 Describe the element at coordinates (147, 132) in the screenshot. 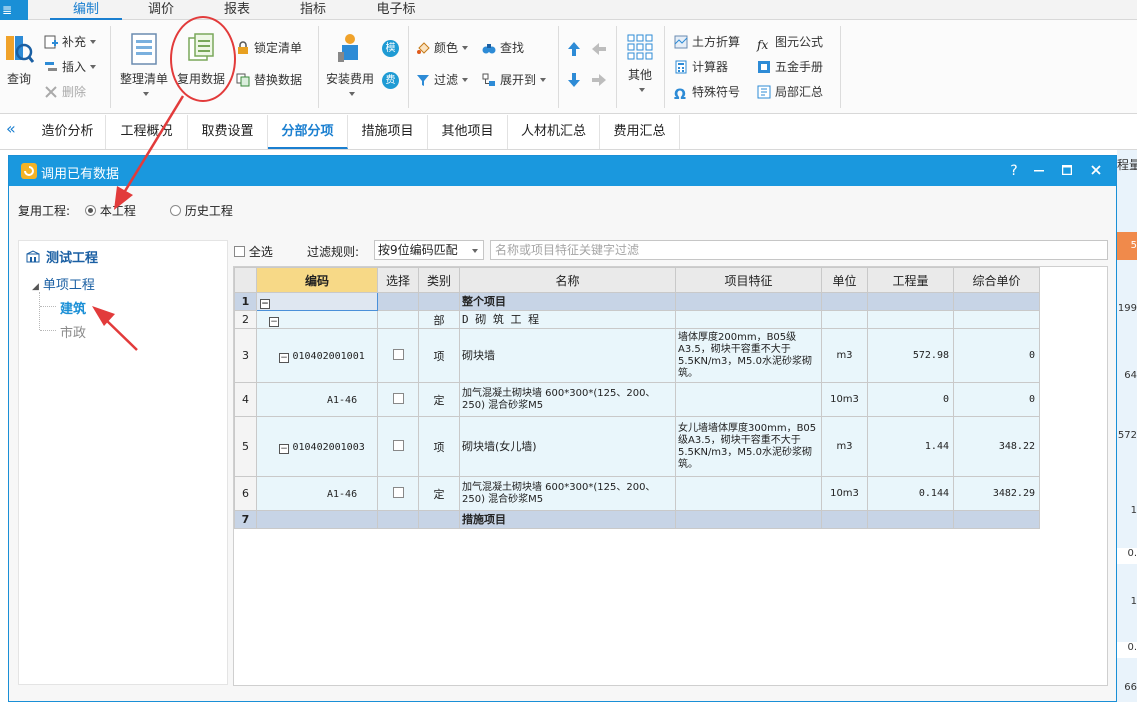

I see `tab-project-overview: 工程概况` at that location.